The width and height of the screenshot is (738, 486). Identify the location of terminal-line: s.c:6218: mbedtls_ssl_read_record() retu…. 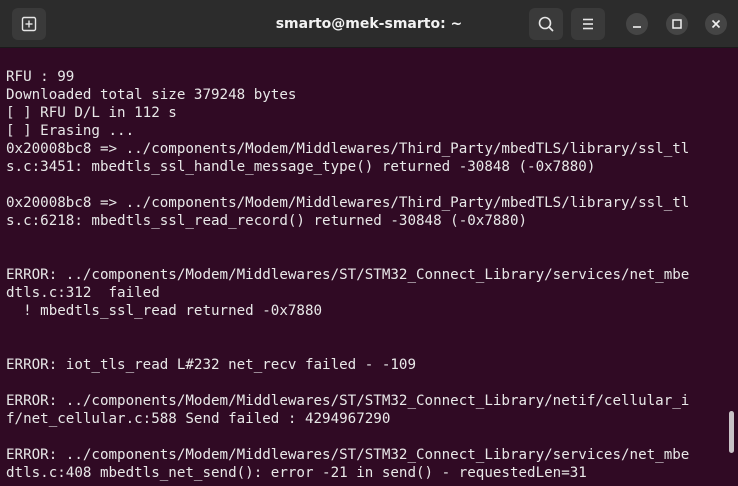
(267, 221).